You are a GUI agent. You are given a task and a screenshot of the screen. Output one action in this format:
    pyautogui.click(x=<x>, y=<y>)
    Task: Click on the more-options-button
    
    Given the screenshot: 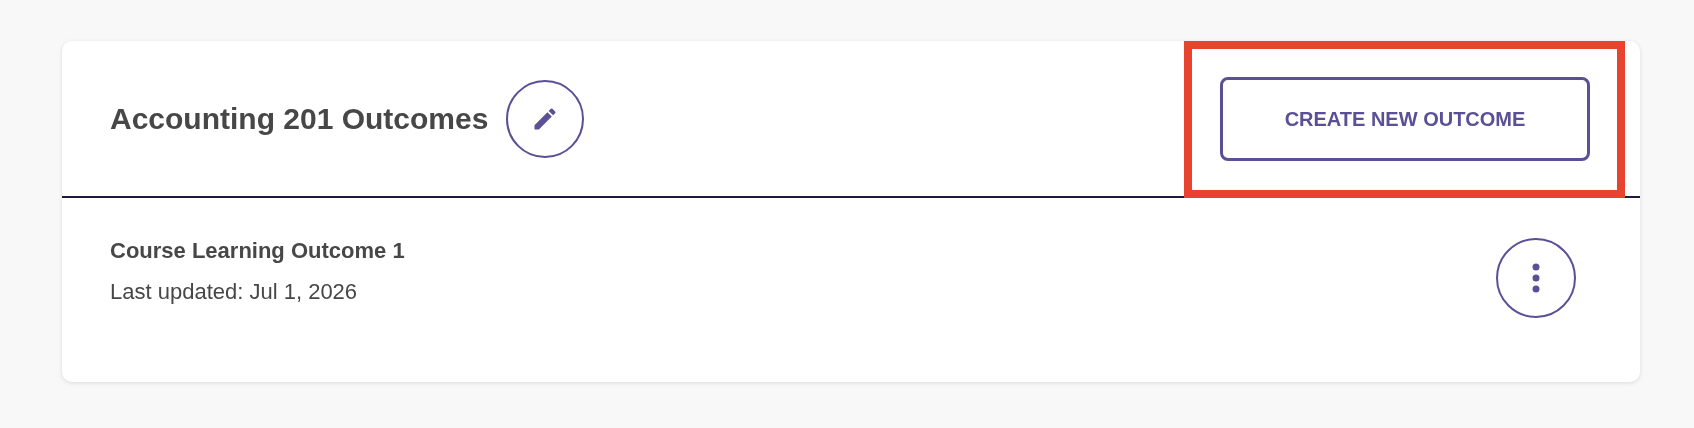 What is the action you would take?
    pyautogui.click(x=1536, y=278)
    